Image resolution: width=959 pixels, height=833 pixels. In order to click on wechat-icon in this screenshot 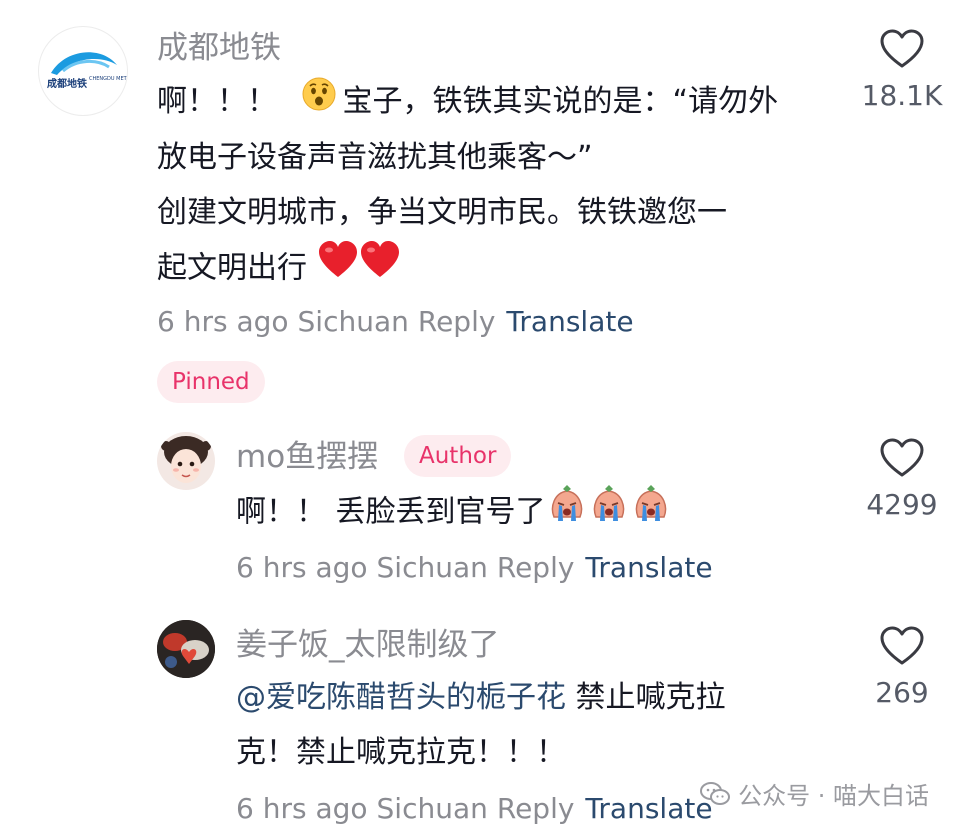, I will do `click(715, 793)`.